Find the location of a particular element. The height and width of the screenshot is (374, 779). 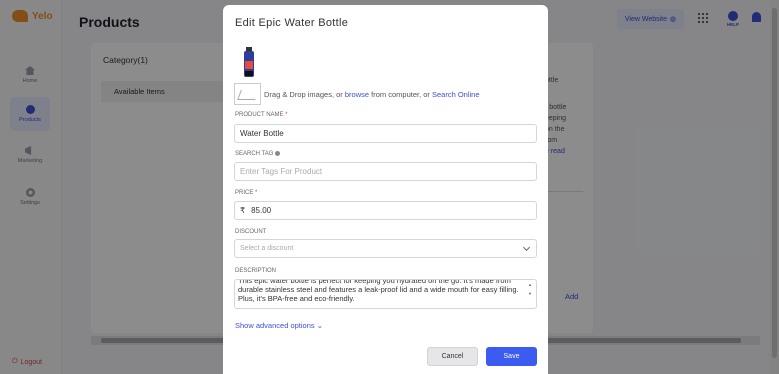

label-text: PRODUCT NAME is located at coordinates (259, 115).